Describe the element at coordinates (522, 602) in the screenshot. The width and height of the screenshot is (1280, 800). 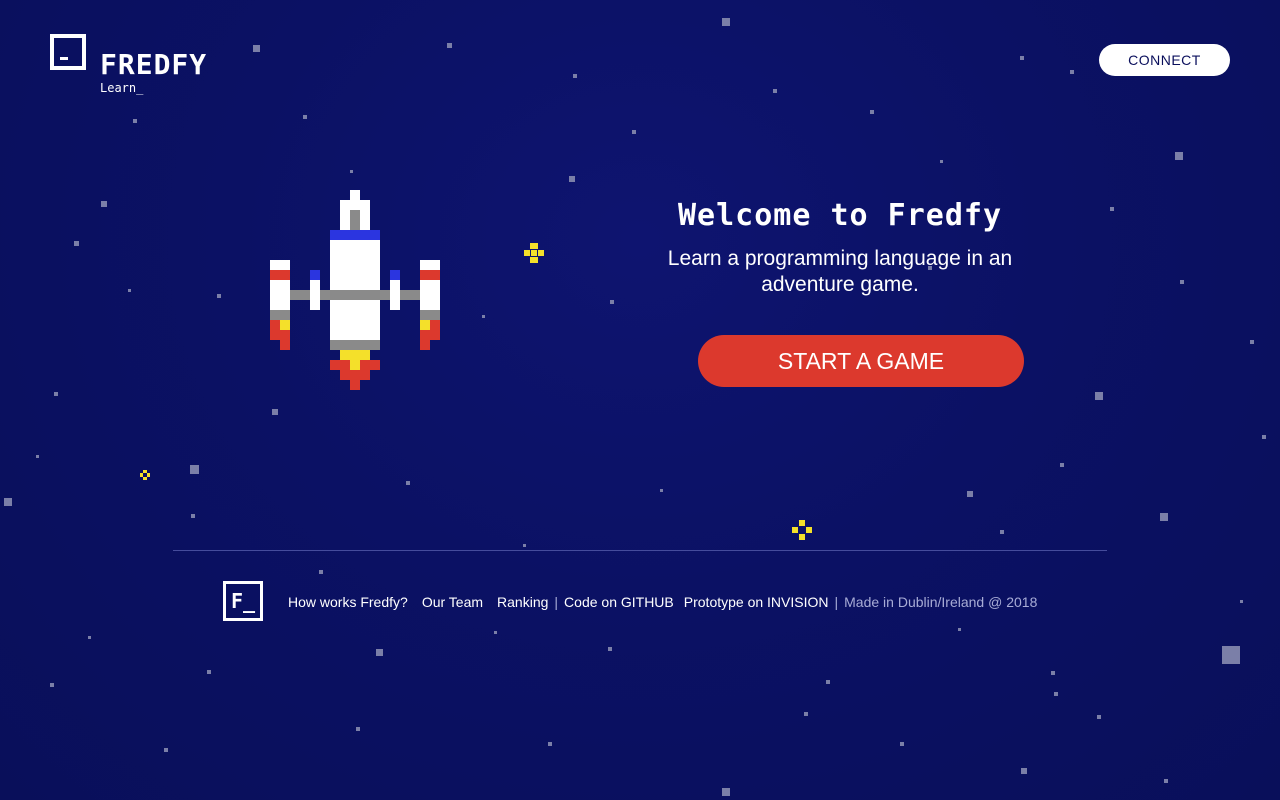
I see `footer-link-ranking: Ranking` at that location.